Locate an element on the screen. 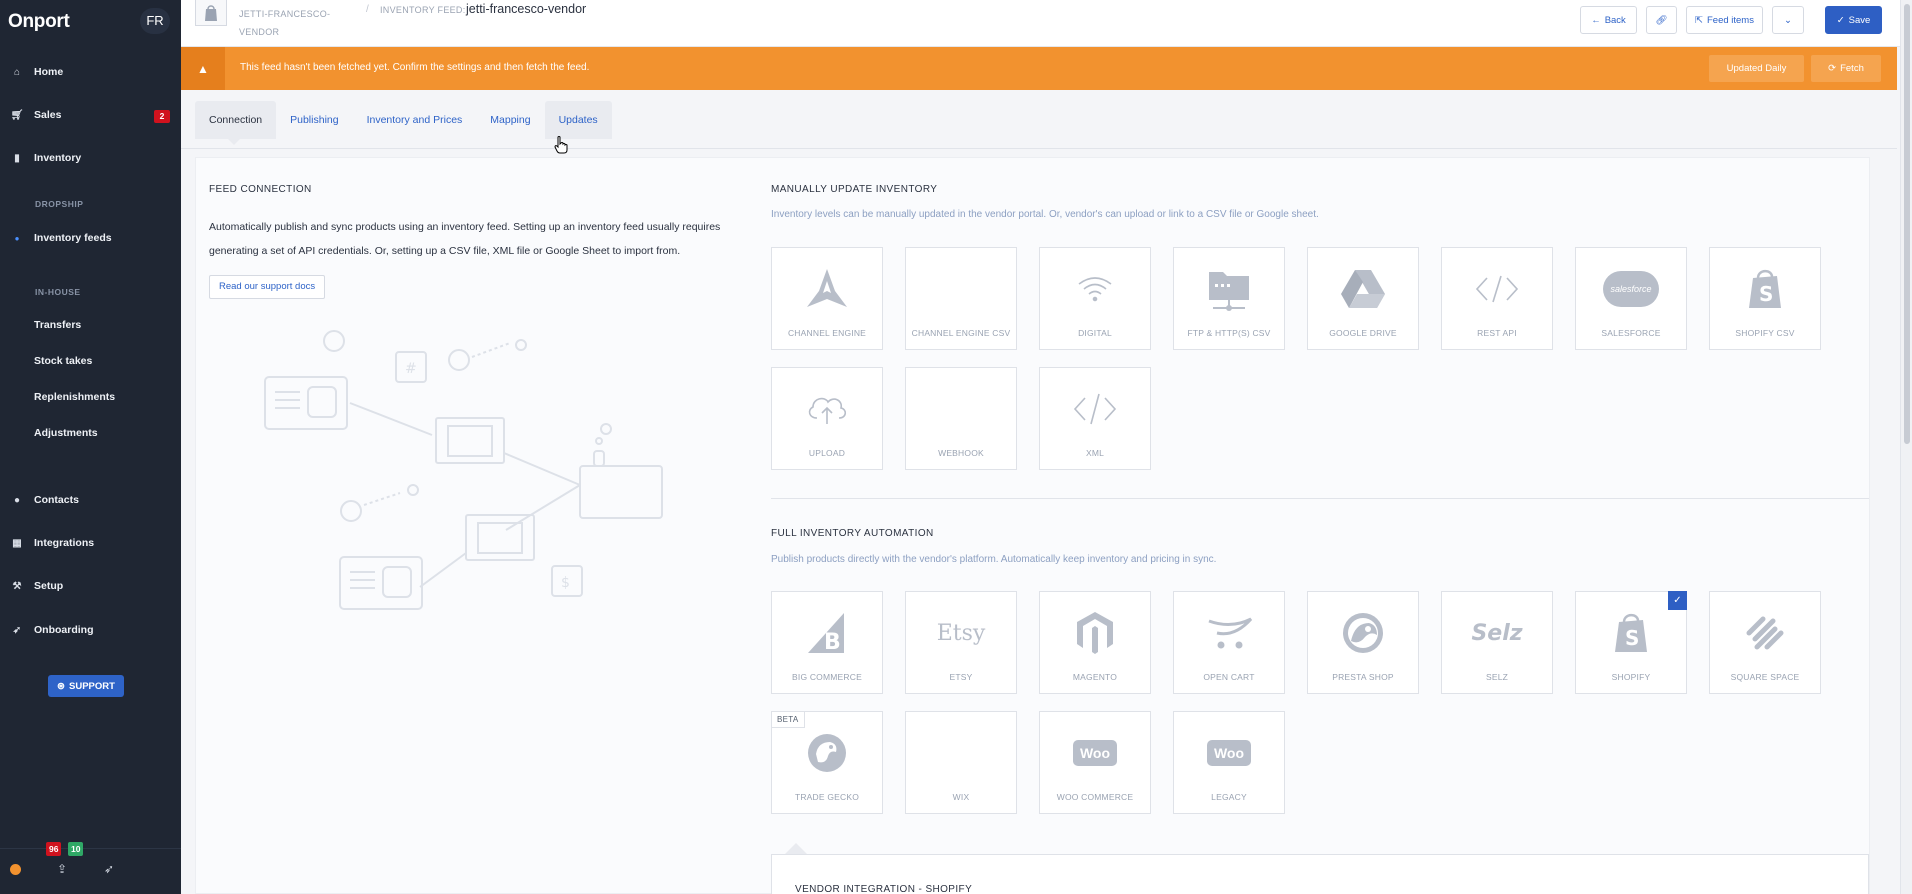  tile-magento: MAGENTO is located at coordinates (1095, 642).